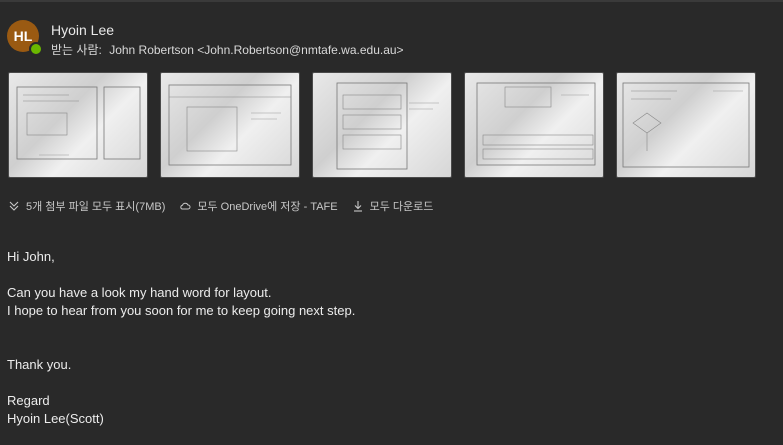 Image resolution: width=783 pixels, height=445 pixels. I want to click on cloud-icon, so click(185, 206).